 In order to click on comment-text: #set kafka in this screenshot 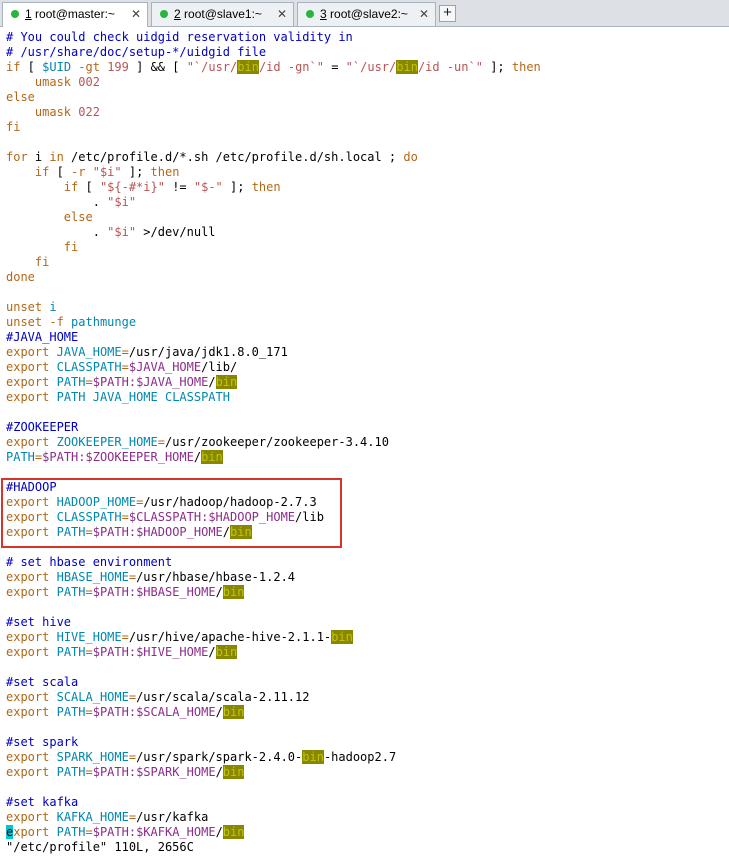, I will do `click(42, 802)`.